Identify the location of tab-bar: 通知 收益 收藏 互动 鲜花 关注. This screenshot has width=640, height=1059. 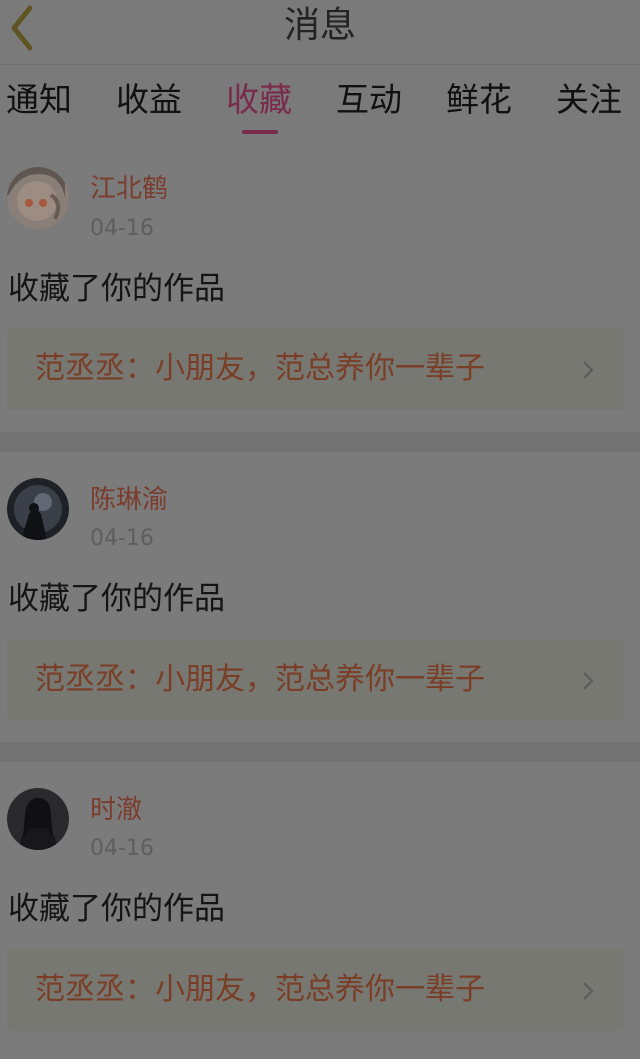
(320, 104).